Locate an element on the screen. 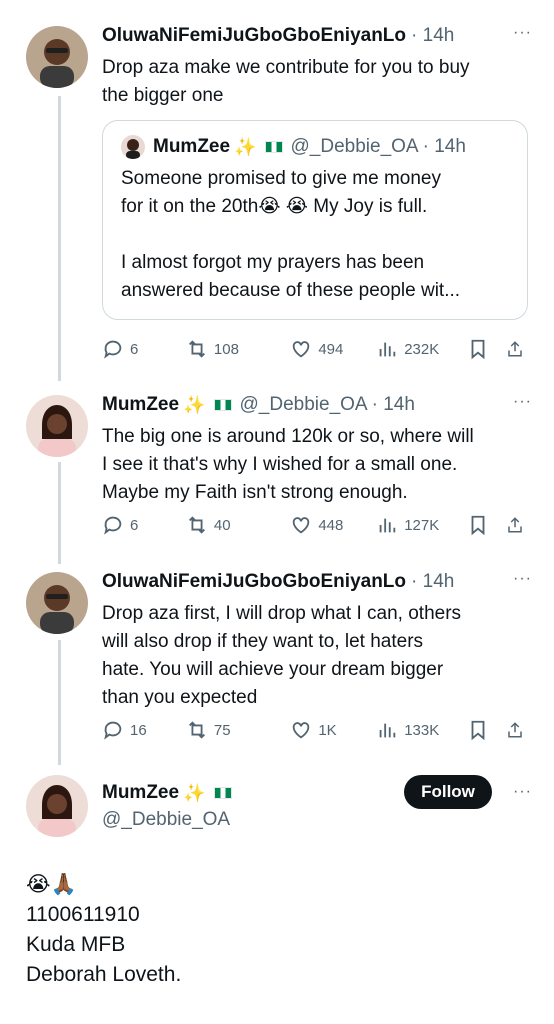 The height and width of the screenshot is (1024, 554). like-button: 448 is located at coordinates (333, 525).